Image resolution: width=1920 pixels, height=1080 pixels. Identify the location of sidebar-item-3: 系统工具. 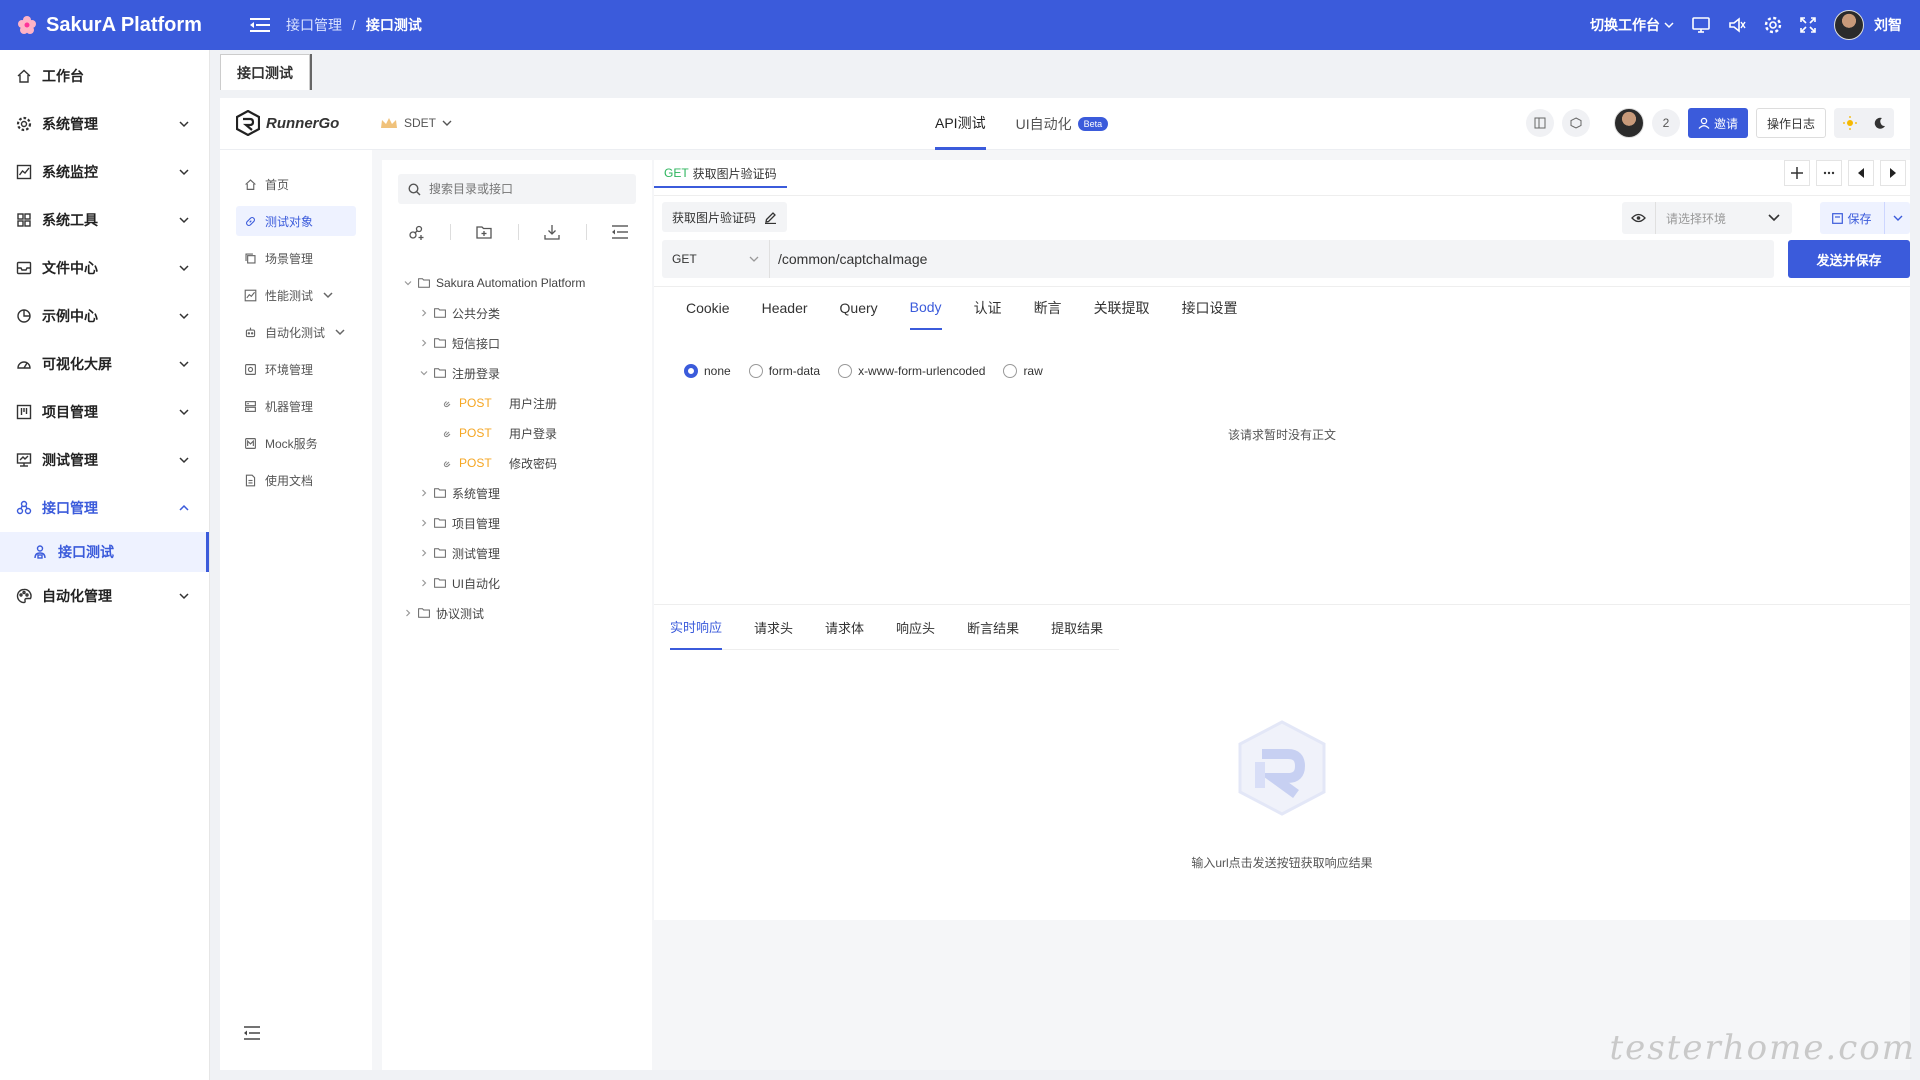
(104, 220).